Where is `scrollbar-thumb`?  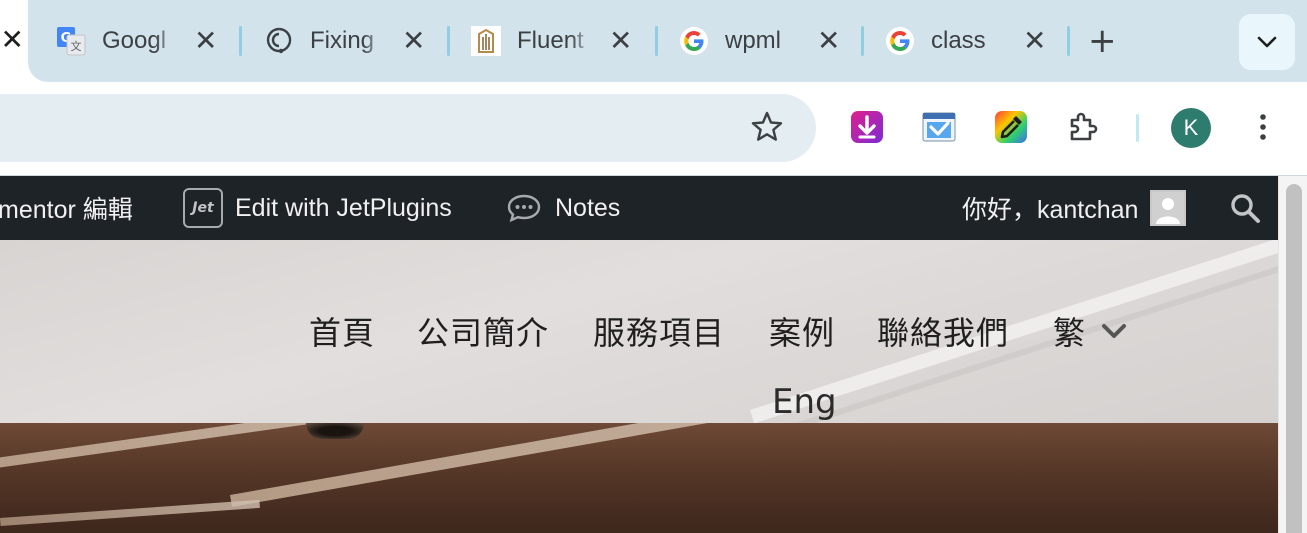
scrollbar-thumb is located at coordinates (1294, 358).